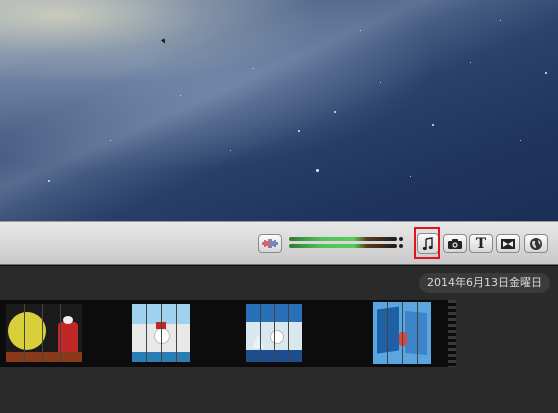 The width and height of the screenshot is (558, 413). I want to click on maps-backgrounds-button, so click(536, 243).